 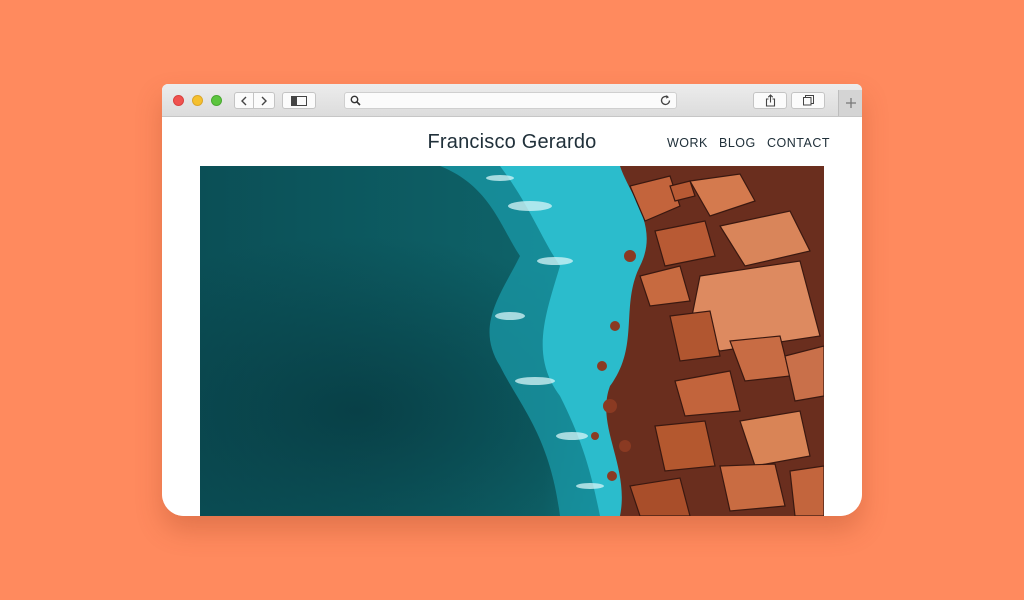 I want to click on chevron-left-icon, so click(x=244, y=100).